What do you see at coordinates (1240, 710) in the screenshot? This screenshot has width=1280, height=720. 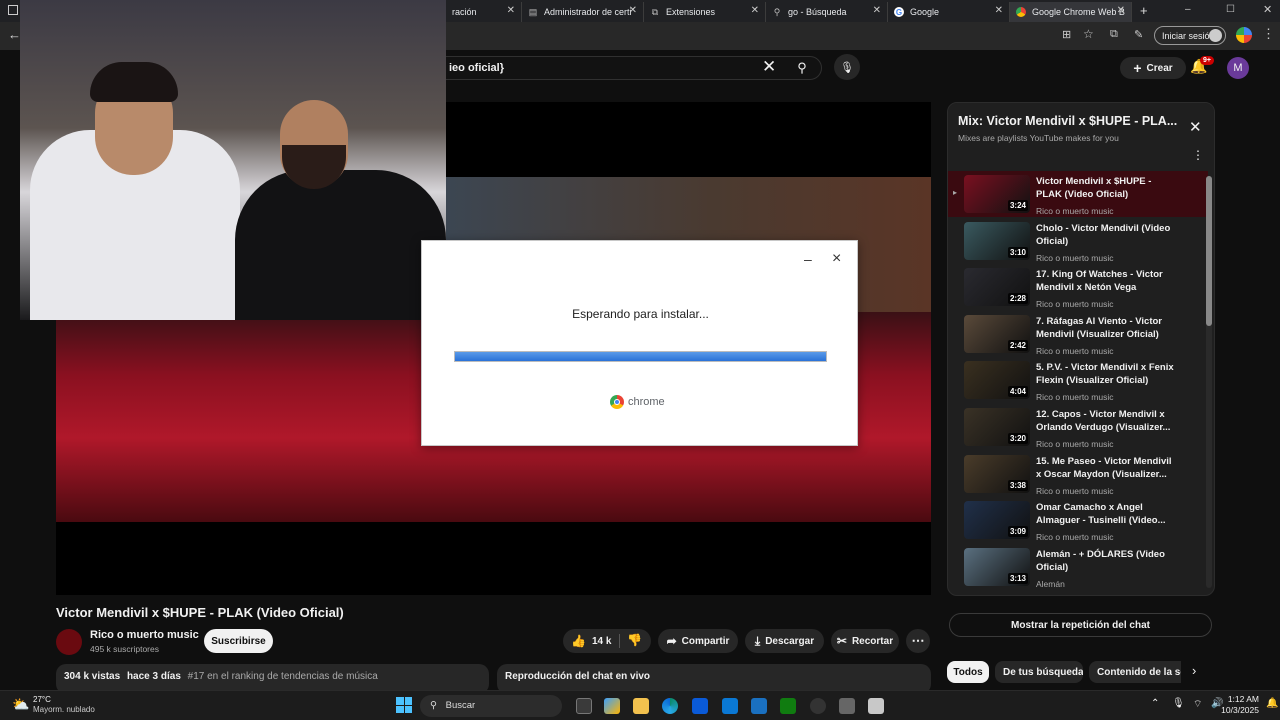 I see `clock-date: 10/3/2025` at bounding box center [1240, 710].